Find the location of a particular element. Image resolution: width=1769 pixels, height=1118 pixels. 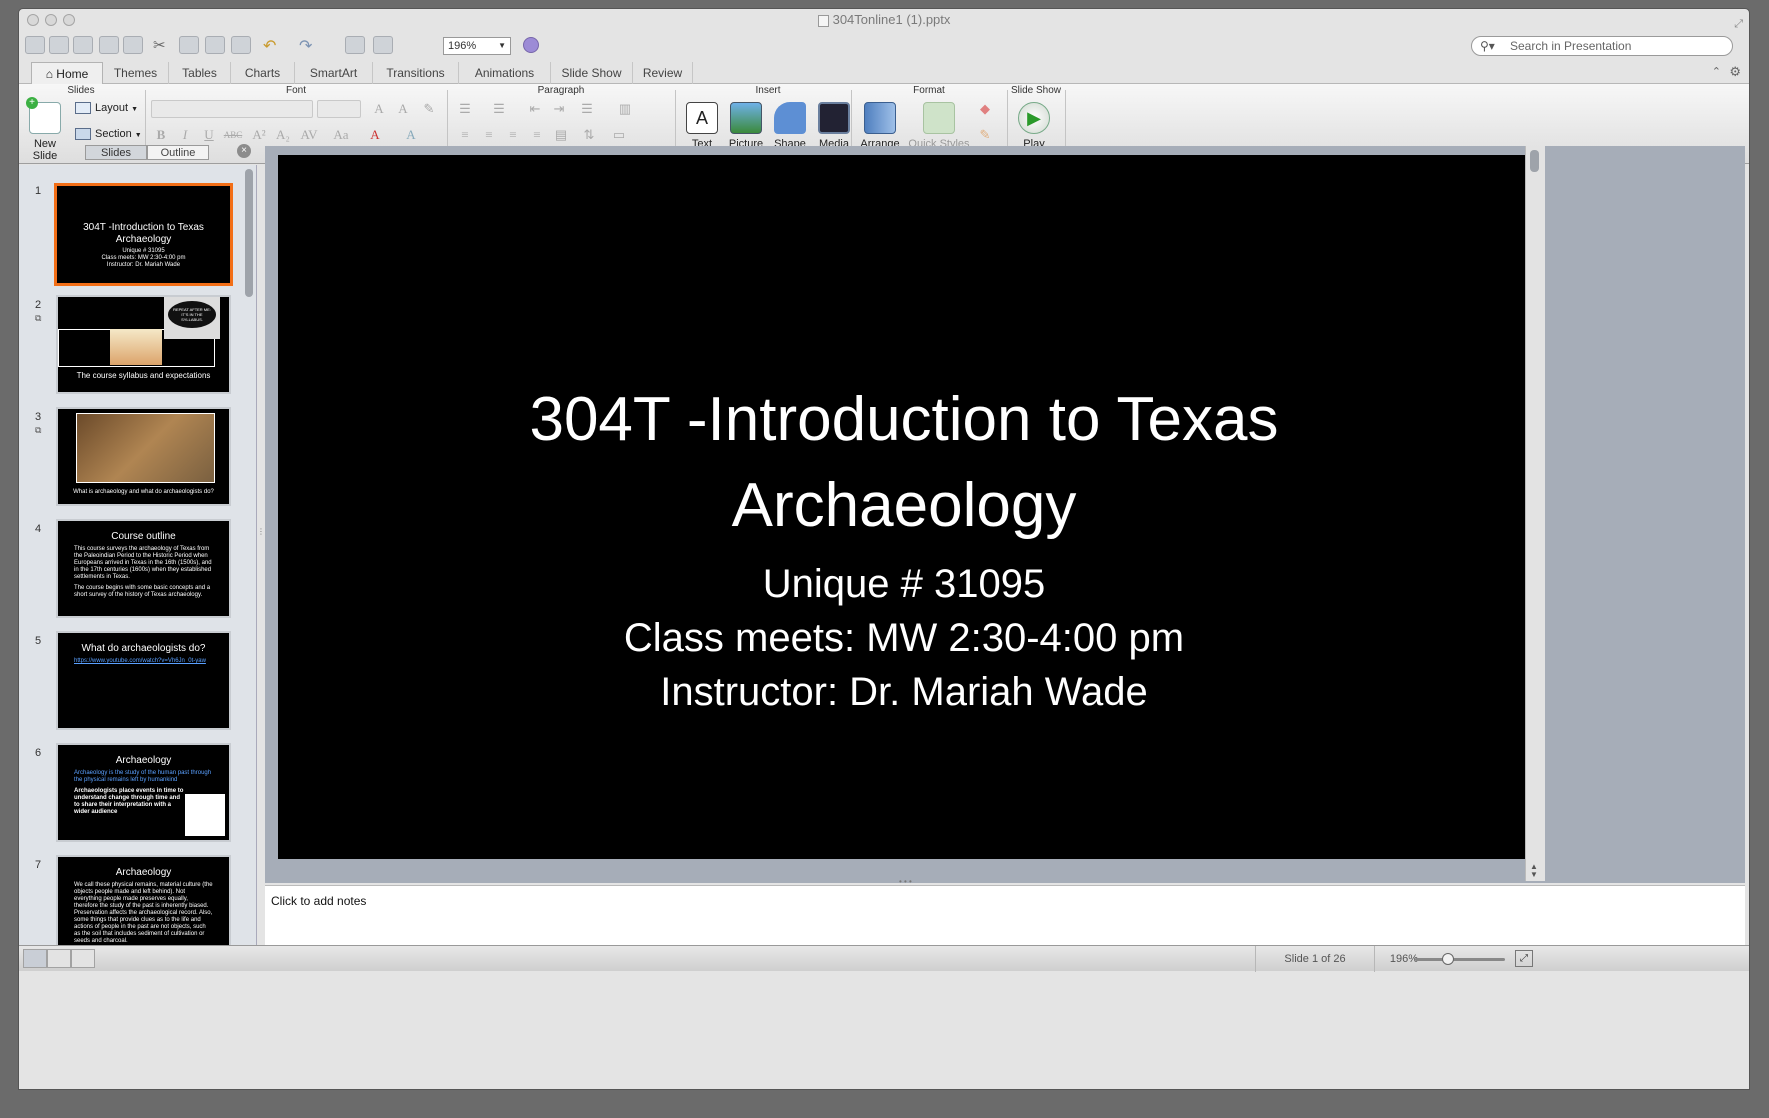

new-presentation-icon is located at coordinates (35, 45).